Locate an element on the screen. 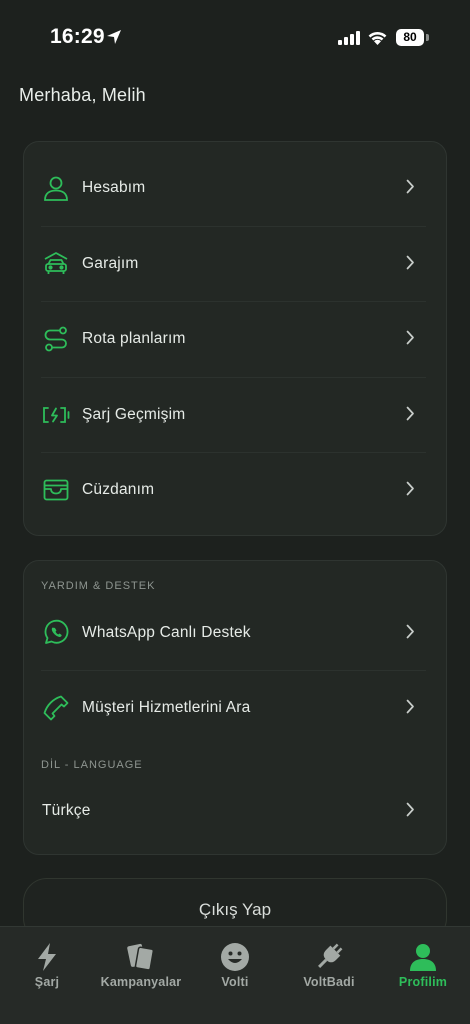  tab-campaigns: Kampanyalar is located at coordinates (141, 975).